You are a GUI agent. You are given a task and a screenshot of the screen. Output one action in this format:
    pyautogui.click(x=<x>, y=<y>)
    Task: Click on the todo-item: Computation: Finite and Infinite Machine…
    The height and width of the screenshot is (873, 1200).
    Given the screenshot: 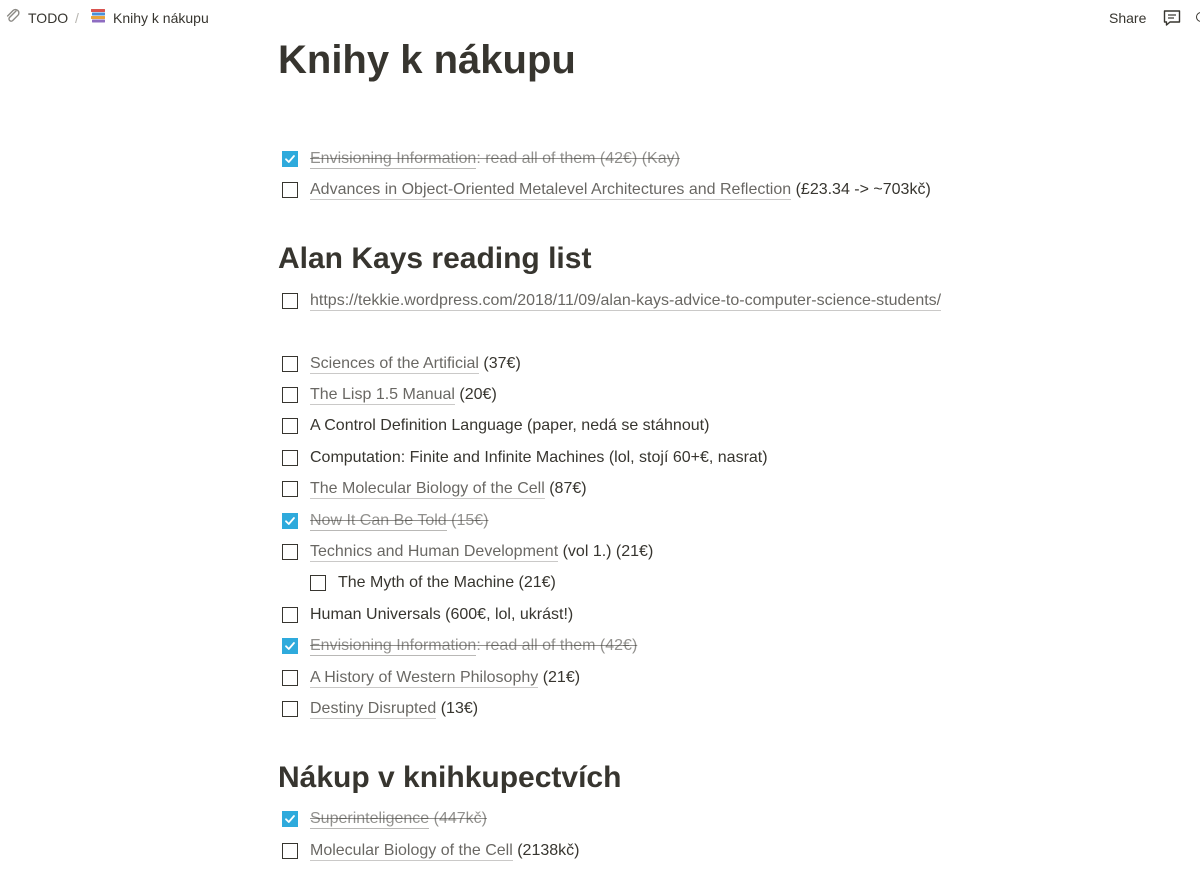 What is the action you would take?
    pyautogui.click(x=523, y=458)
    